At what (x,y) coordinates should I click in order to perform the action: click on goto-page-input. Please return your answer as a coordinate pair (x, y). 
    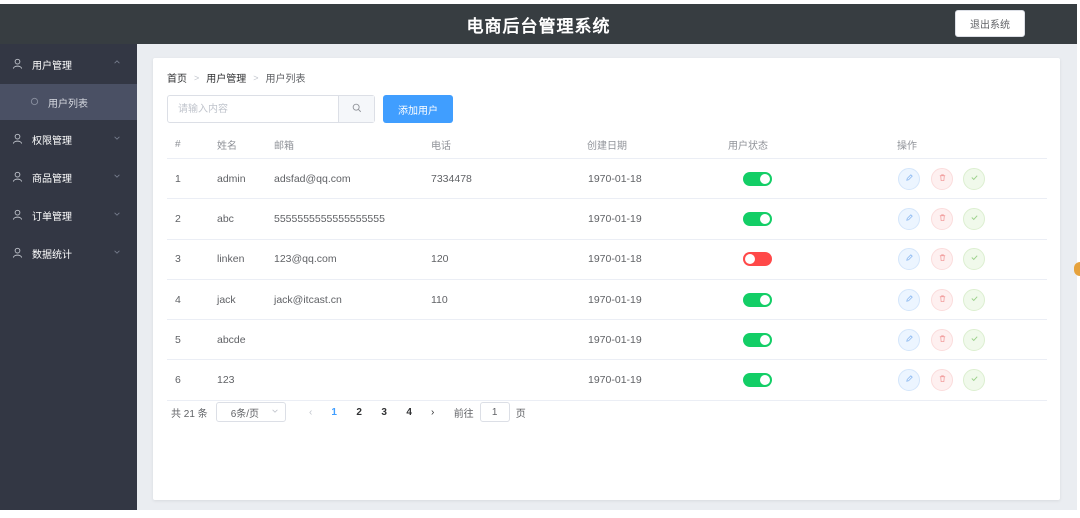
    Looking at the image, I should click on (494, 412).